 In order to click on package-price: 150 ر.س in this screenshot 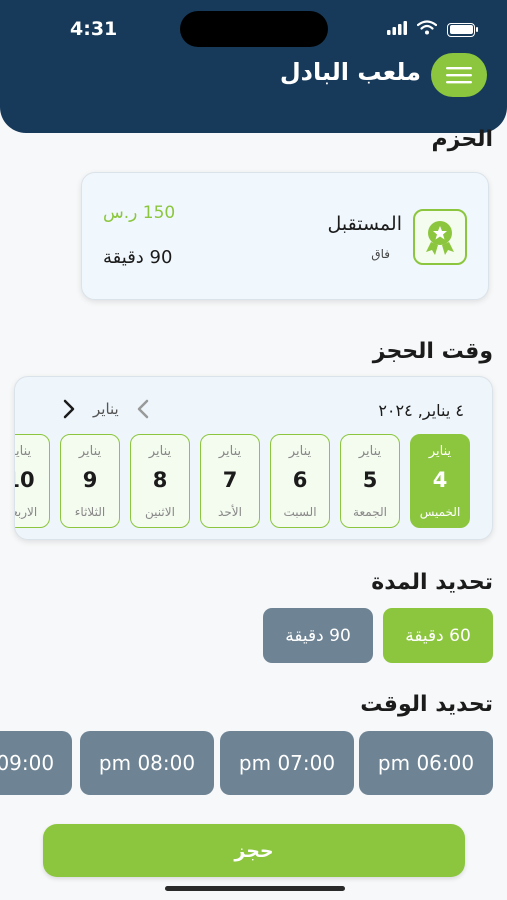, I will do `click(139, 213)`.